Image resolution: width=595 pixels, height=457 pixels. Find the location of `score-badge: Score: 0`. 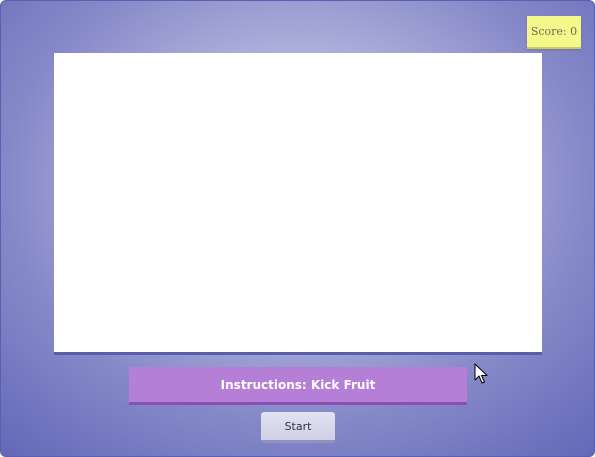

score-badge: Score: 0 is located at coordinates (554, 32).